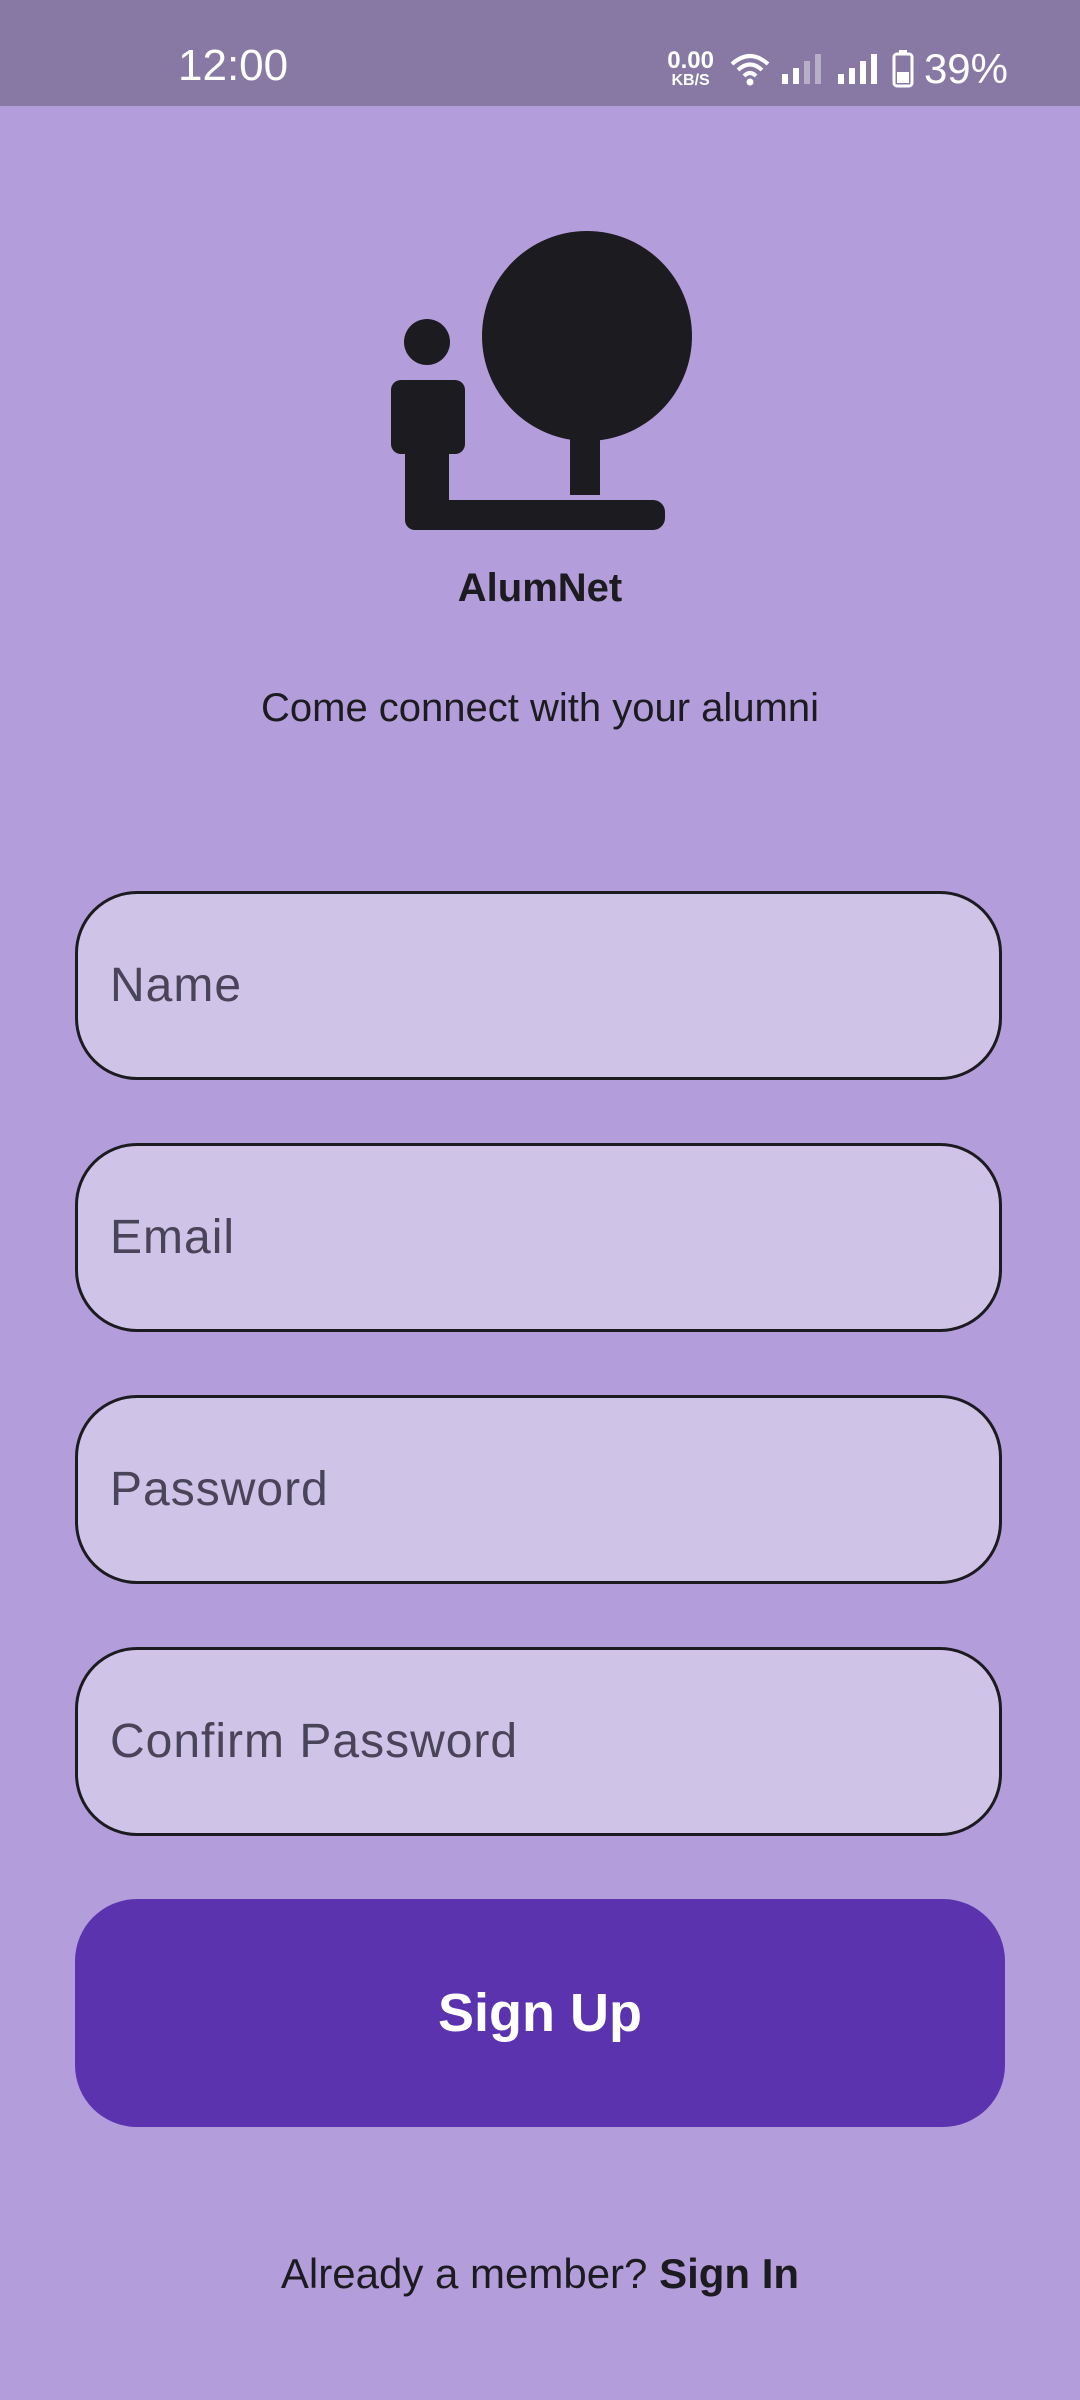  What do you see at coordinates (233, 65) in the screenshot?
I see `status-time: 12:00` at bounding box center [233, 65].